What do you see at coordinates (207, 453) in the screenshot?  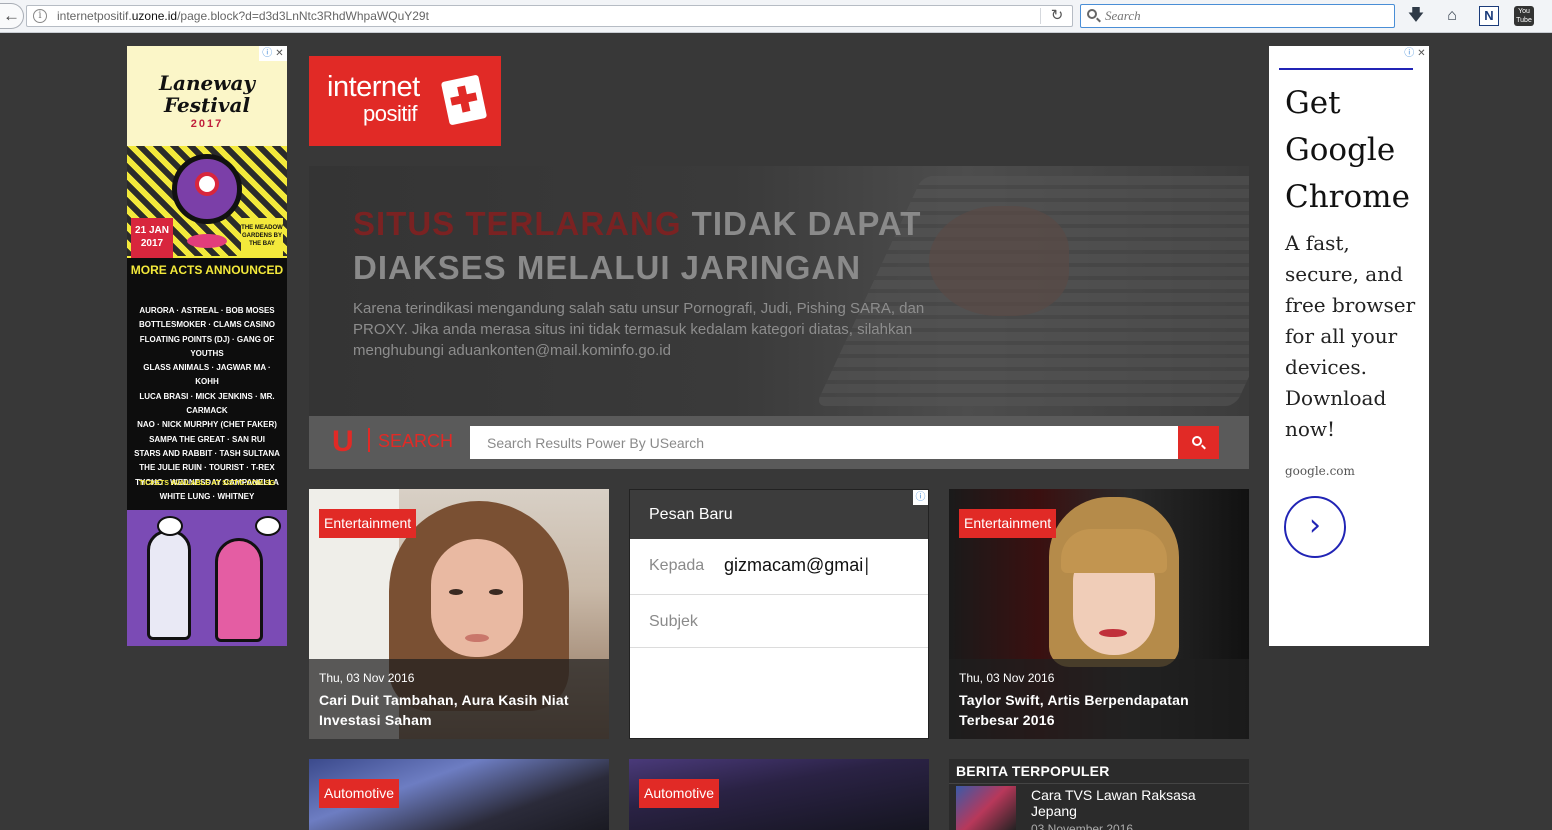 I see `lineup-row: STARS AND RABBIT · TASH SULTANA` at bounding box center [207, 453].